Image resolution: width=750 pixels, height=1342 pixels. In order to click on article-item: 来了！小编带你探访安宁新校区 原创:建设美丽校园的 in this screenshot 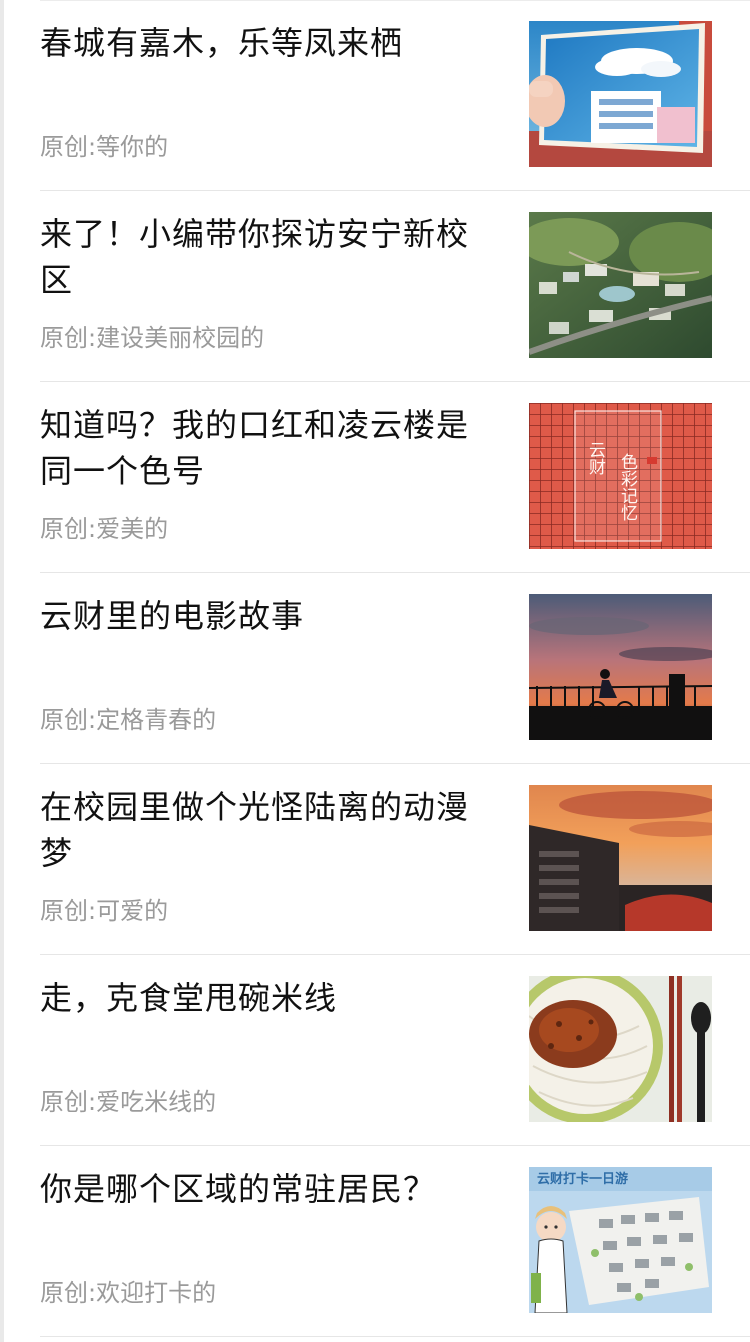, I will do `click(375, 286)`.